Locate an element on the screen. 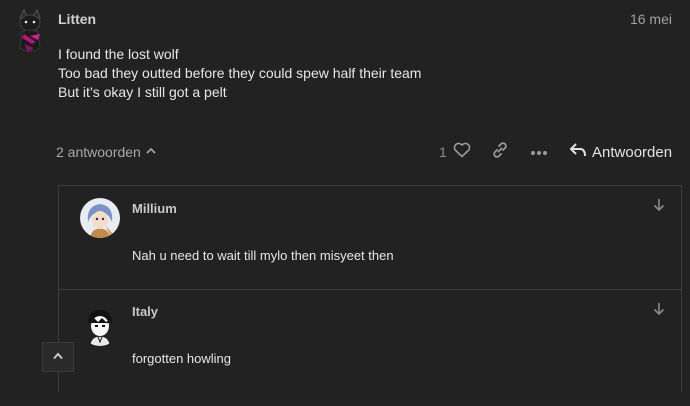  reply-button: Antwoorden is located at coordinates (621, 152).